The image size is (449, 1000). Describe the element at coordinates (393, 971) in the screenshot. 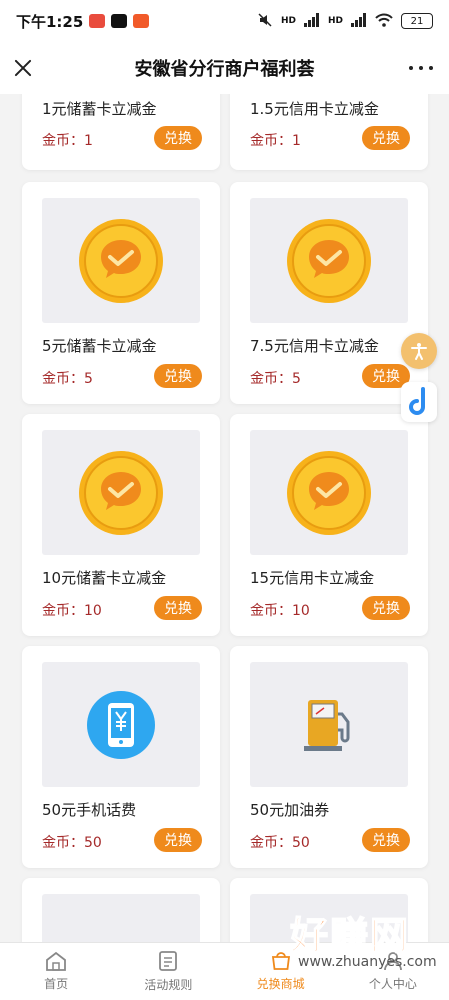

I see `nav-item-profile: 个人中心` at that location.